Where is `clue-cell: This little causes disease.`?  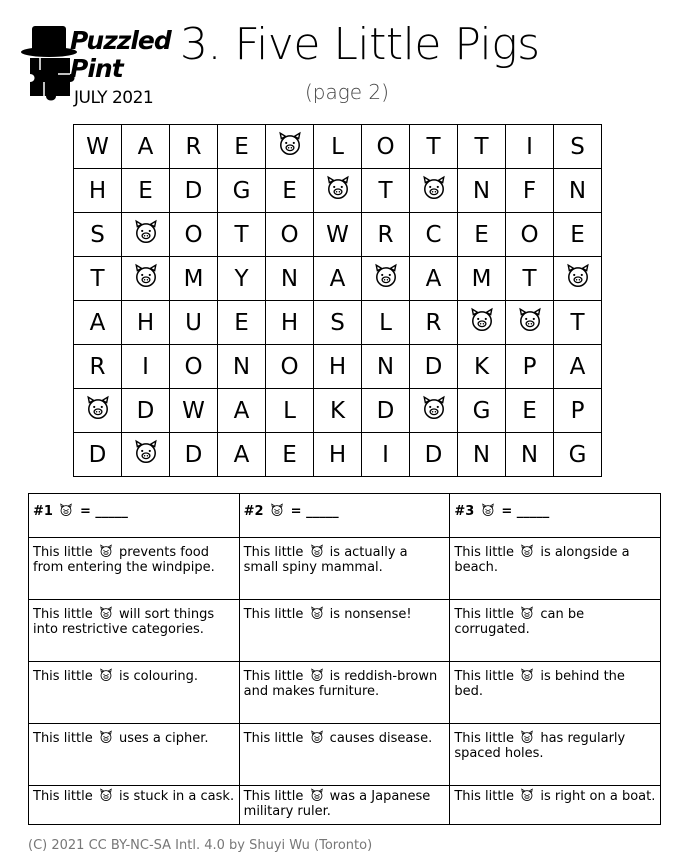
clue-cell: This little causes disease. is located at coordinates (344, 754).